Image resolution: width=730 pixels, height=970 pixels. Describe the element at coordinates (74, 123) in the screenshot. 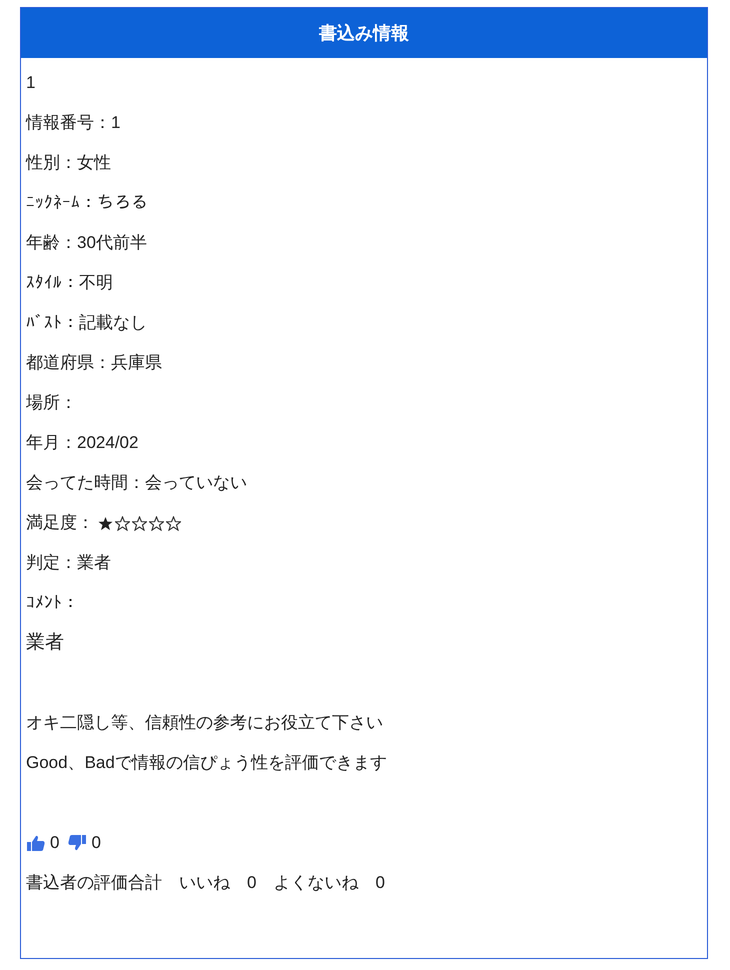

I see `field-text: 情報番号：1` at that location.